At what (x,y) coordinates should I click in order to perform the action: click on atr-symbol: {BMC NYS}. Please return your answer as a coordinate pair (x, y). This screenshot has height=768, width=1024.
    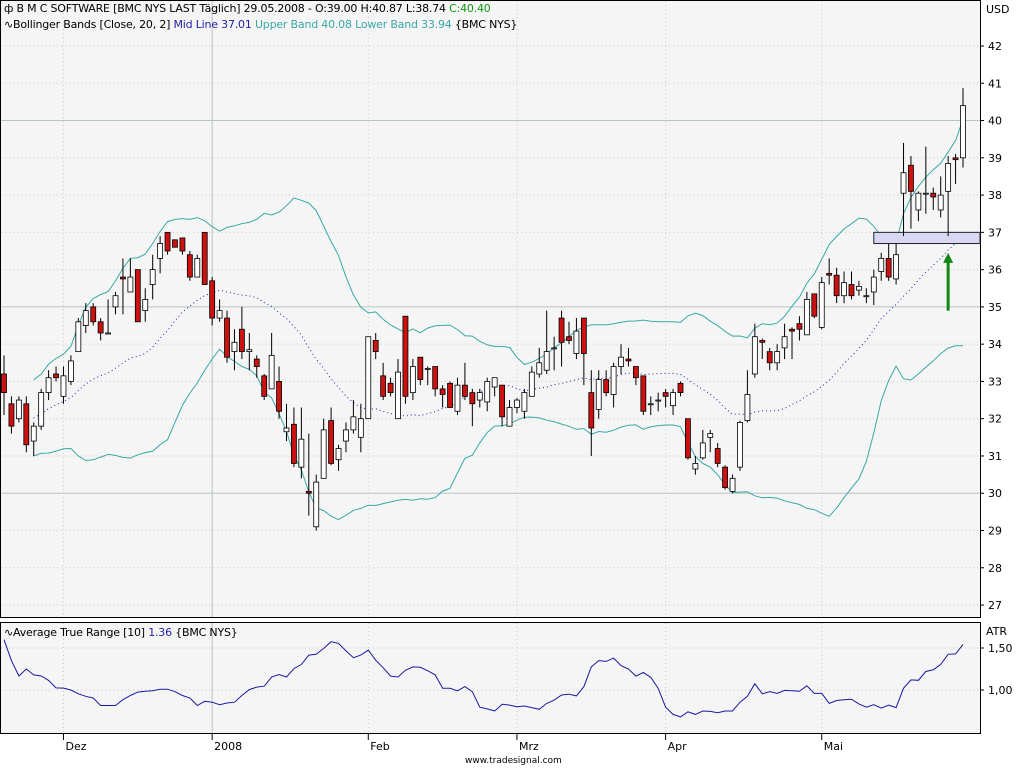
    Looking at the image, I should click on (206, 632).